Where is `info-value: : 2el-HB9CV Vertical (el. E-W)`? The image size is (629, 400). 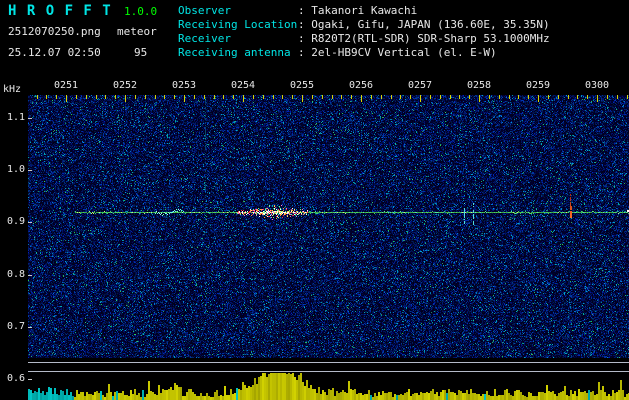
info-value: : 2el-HB9CV Vertical (el. E-W) is located at coordinates (397, 52).